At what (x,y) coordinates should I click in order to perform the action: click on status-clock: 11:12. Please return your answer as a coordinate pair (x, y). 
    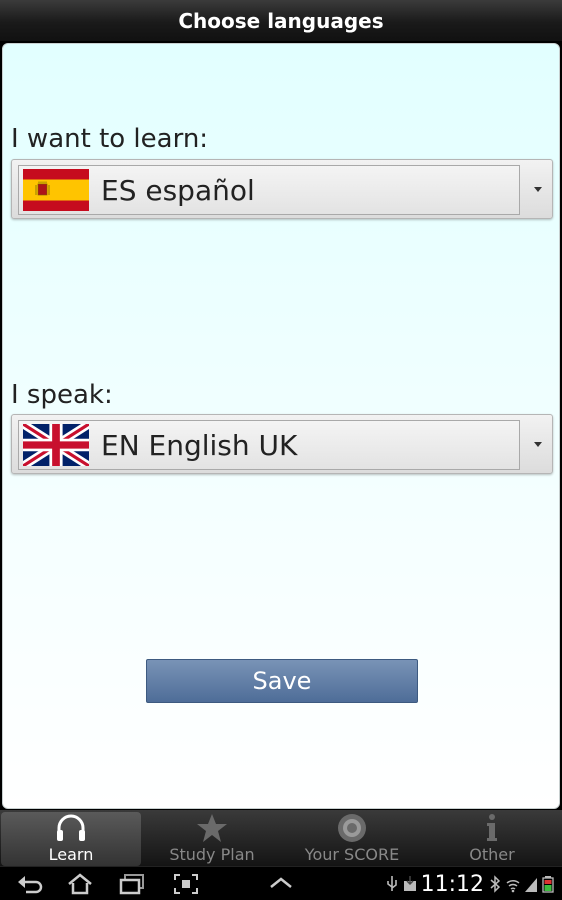
    Looking at the image, I should click on (452, 884).